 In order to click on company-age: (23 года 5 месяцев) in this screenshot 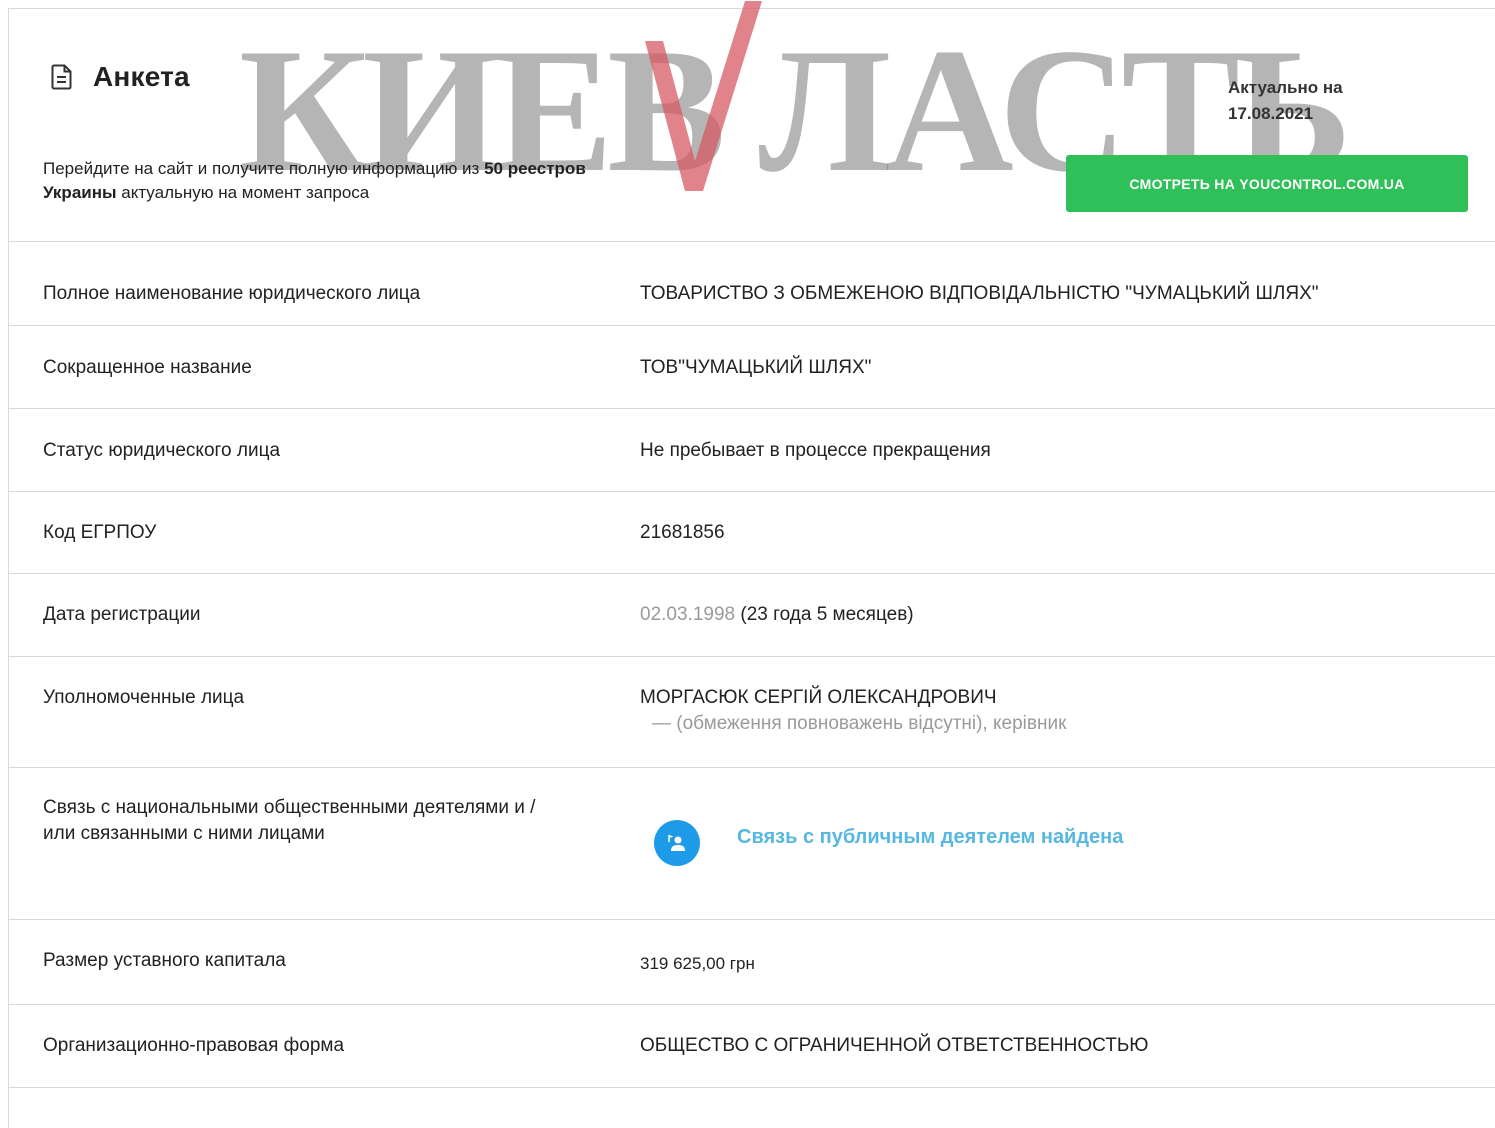, I will do `click(824, 614)`.